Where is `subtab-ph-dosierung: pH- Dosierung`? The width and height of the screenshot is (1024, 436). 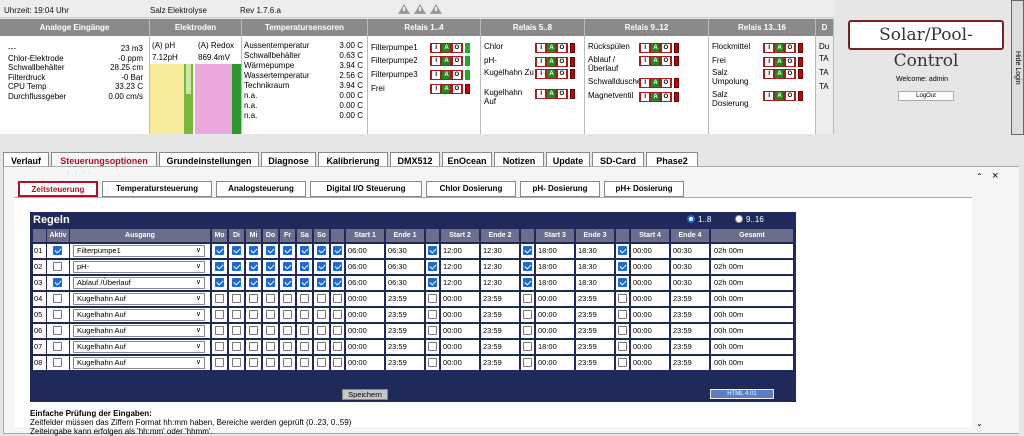 subtab-ph-dosierung: pH- Dosierung is located at coordinates (560, 189).